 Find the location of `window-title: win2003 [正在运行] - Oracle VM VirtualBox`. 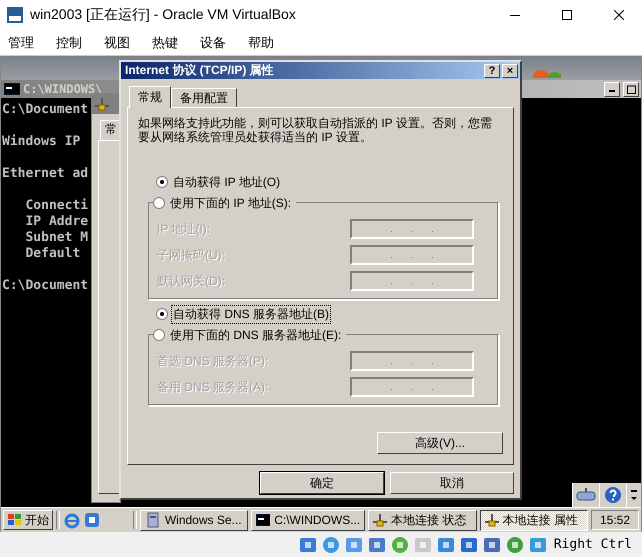

window-title: win2003 [正在运行] - Oracle VM VirtualBox is located at coordinates (163, 15).